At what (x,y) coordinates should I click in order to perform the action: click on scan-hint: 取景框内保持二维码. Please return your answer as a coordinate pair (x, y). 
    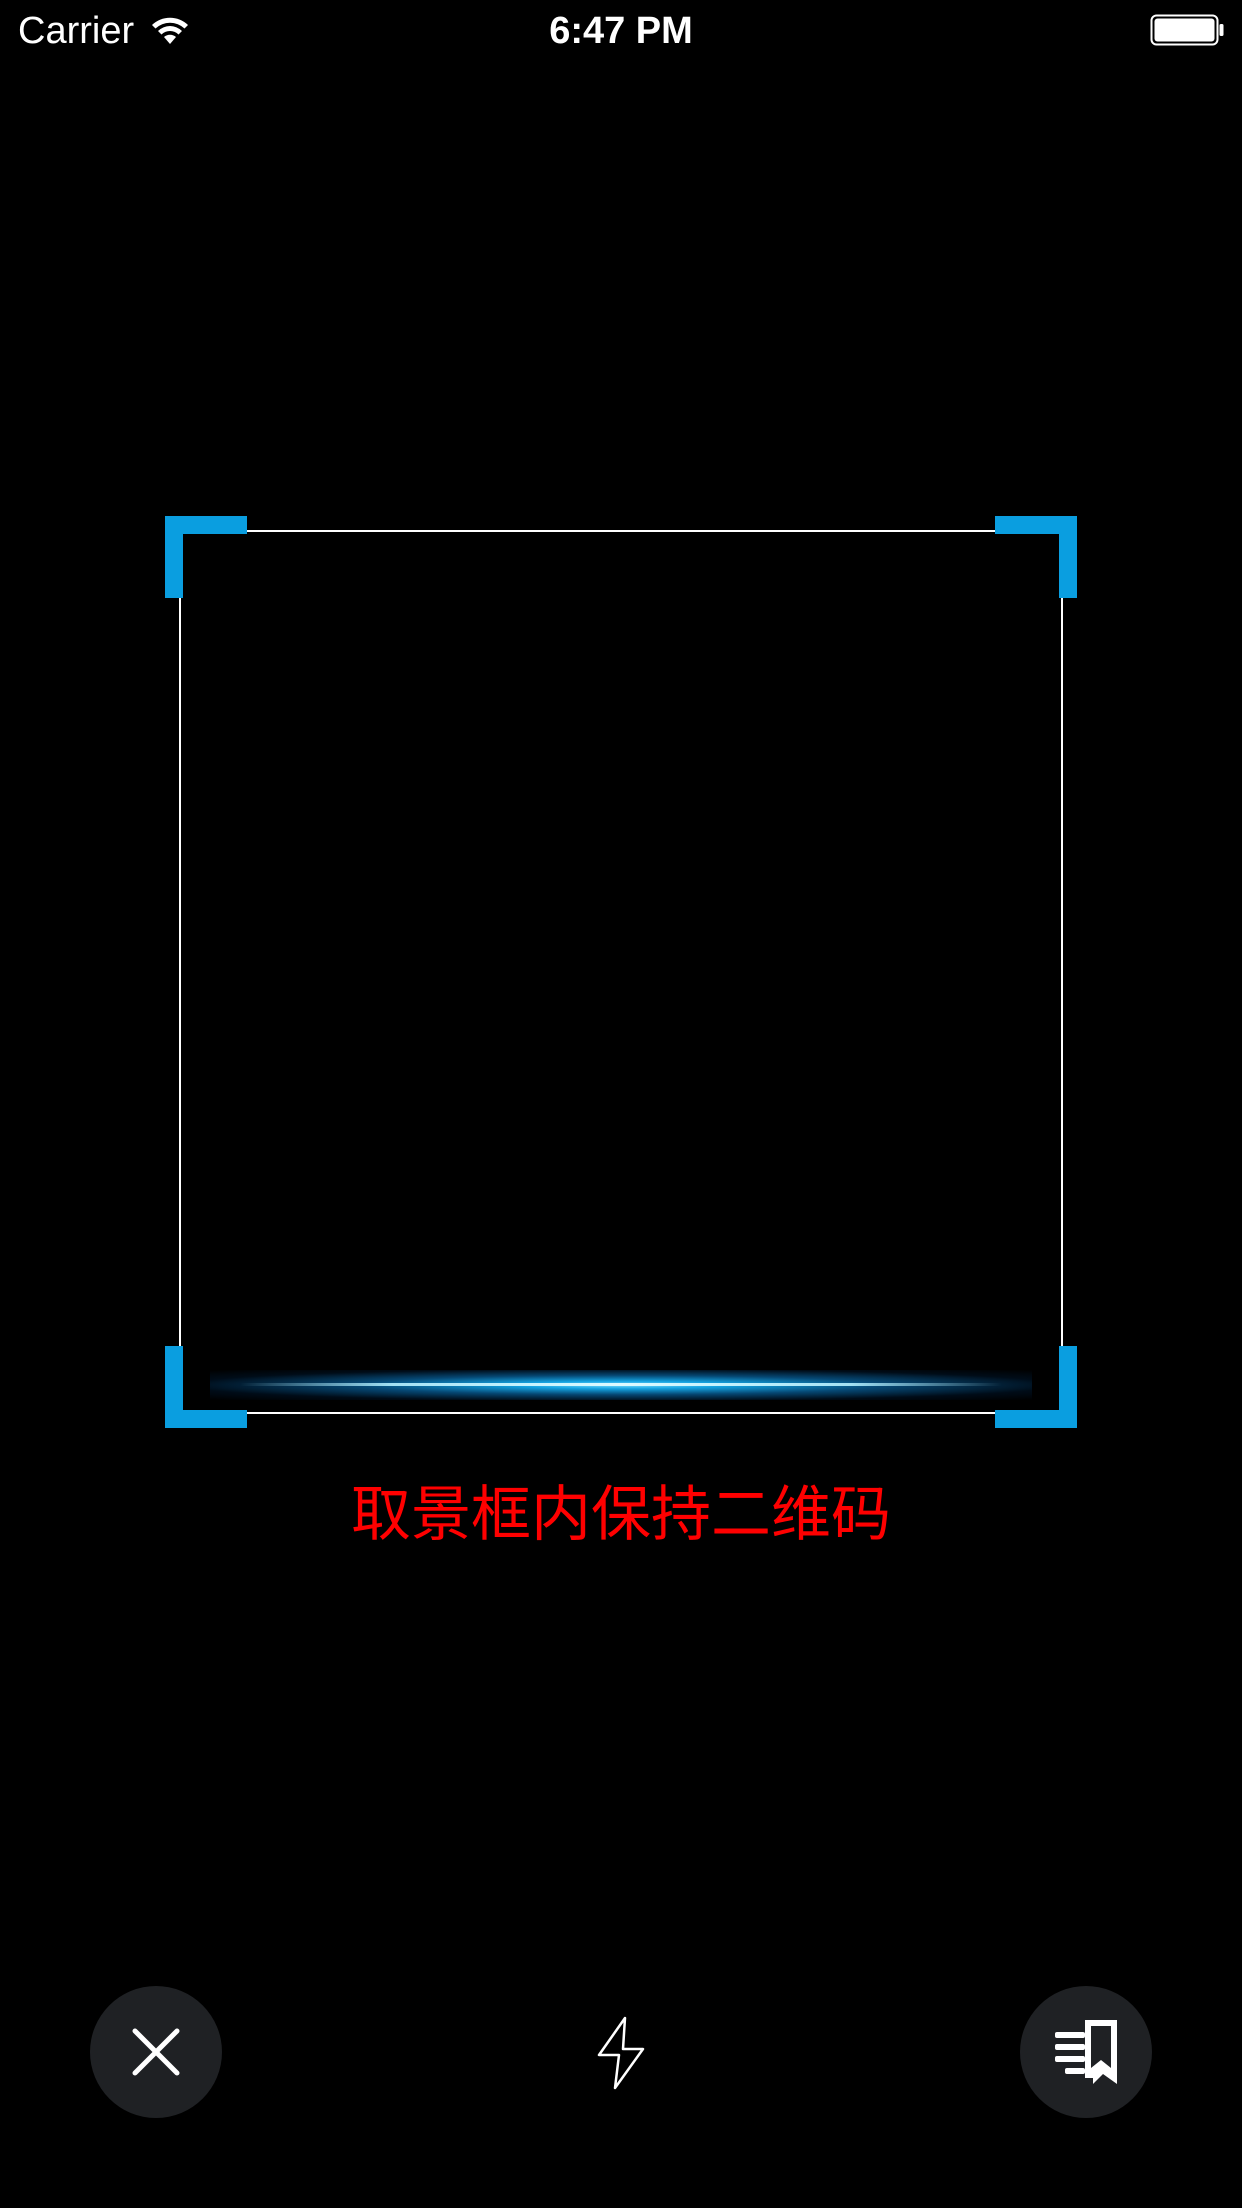
    Looking at the image, I should click on (621, 1515).